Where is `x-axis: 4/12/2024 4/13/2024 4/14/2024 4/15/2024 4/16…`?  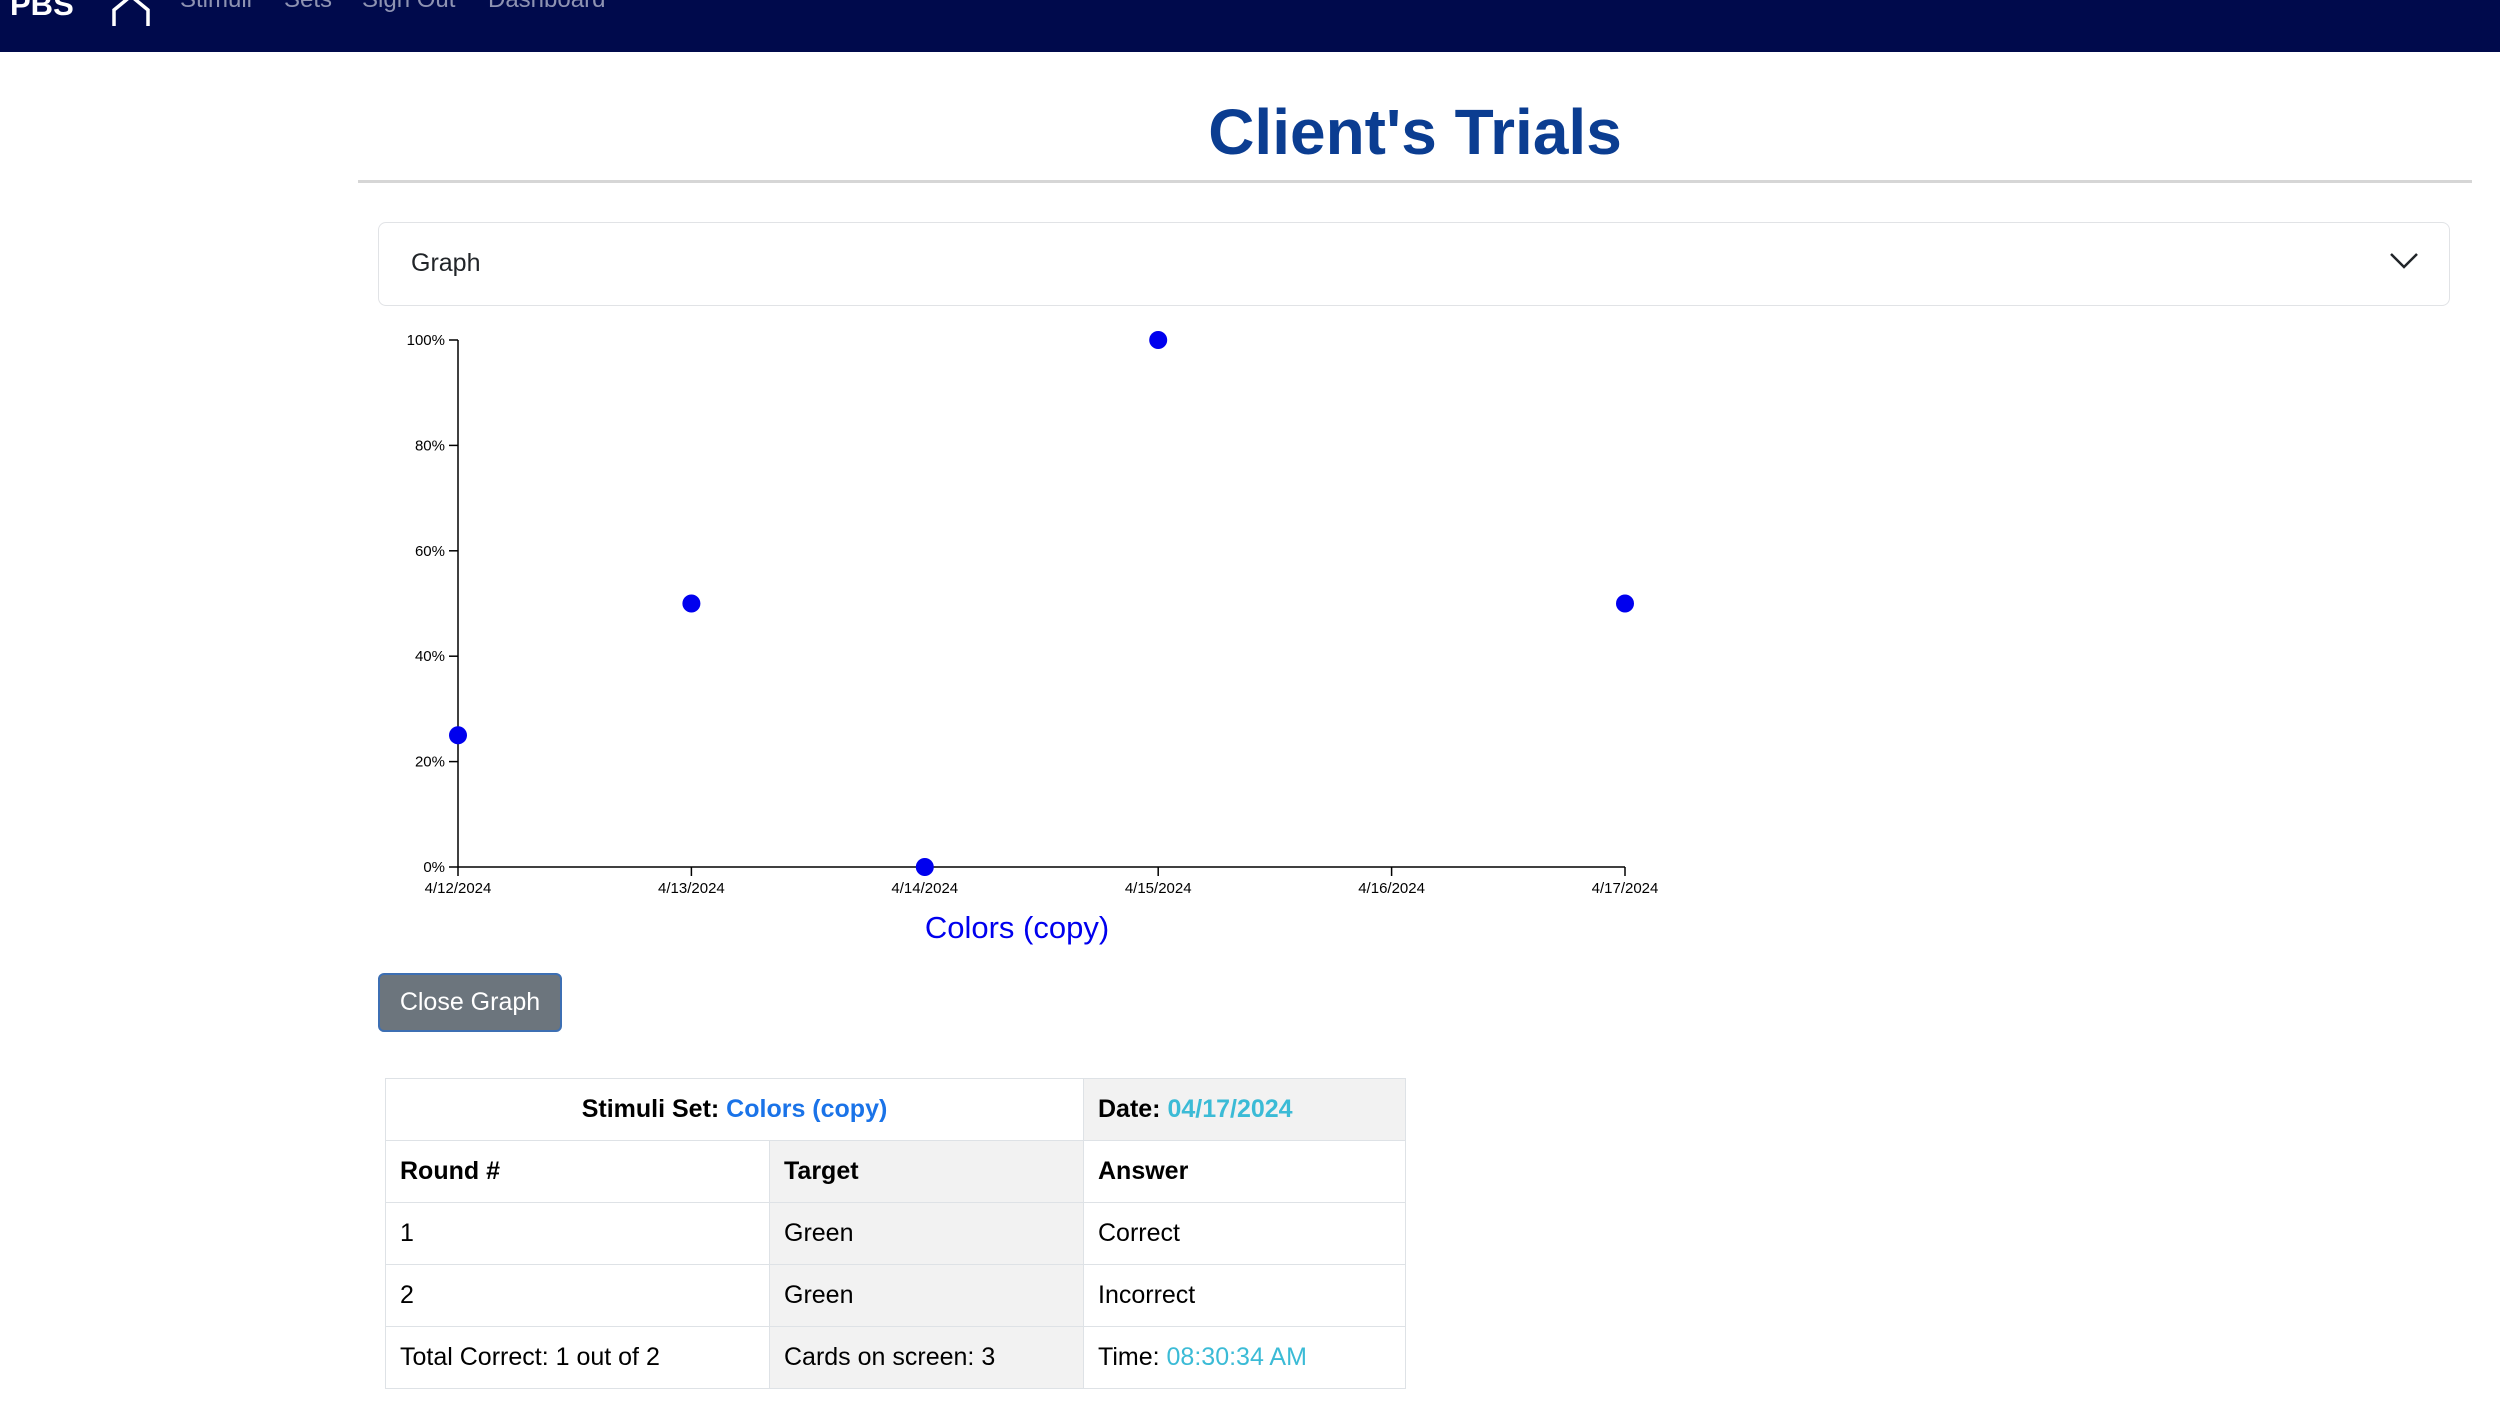
x-axis: 4/12/2024 4/13/2024 4/14/2024 4/15/2024 4/16… is located at coordinates (1042, 881).